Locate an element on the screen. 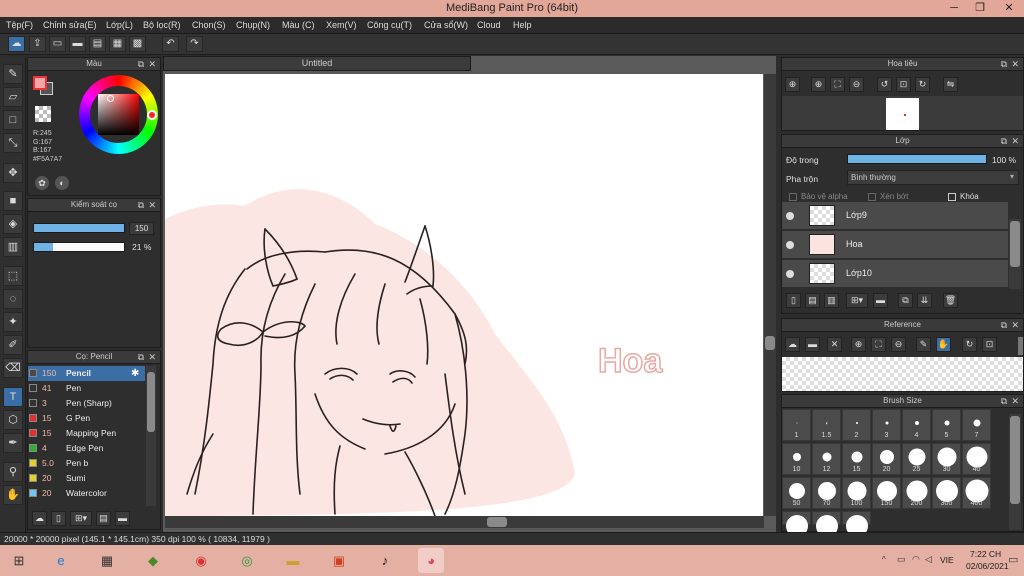  magic-wand-icon: ✦ is located at coordinates (13, 322).